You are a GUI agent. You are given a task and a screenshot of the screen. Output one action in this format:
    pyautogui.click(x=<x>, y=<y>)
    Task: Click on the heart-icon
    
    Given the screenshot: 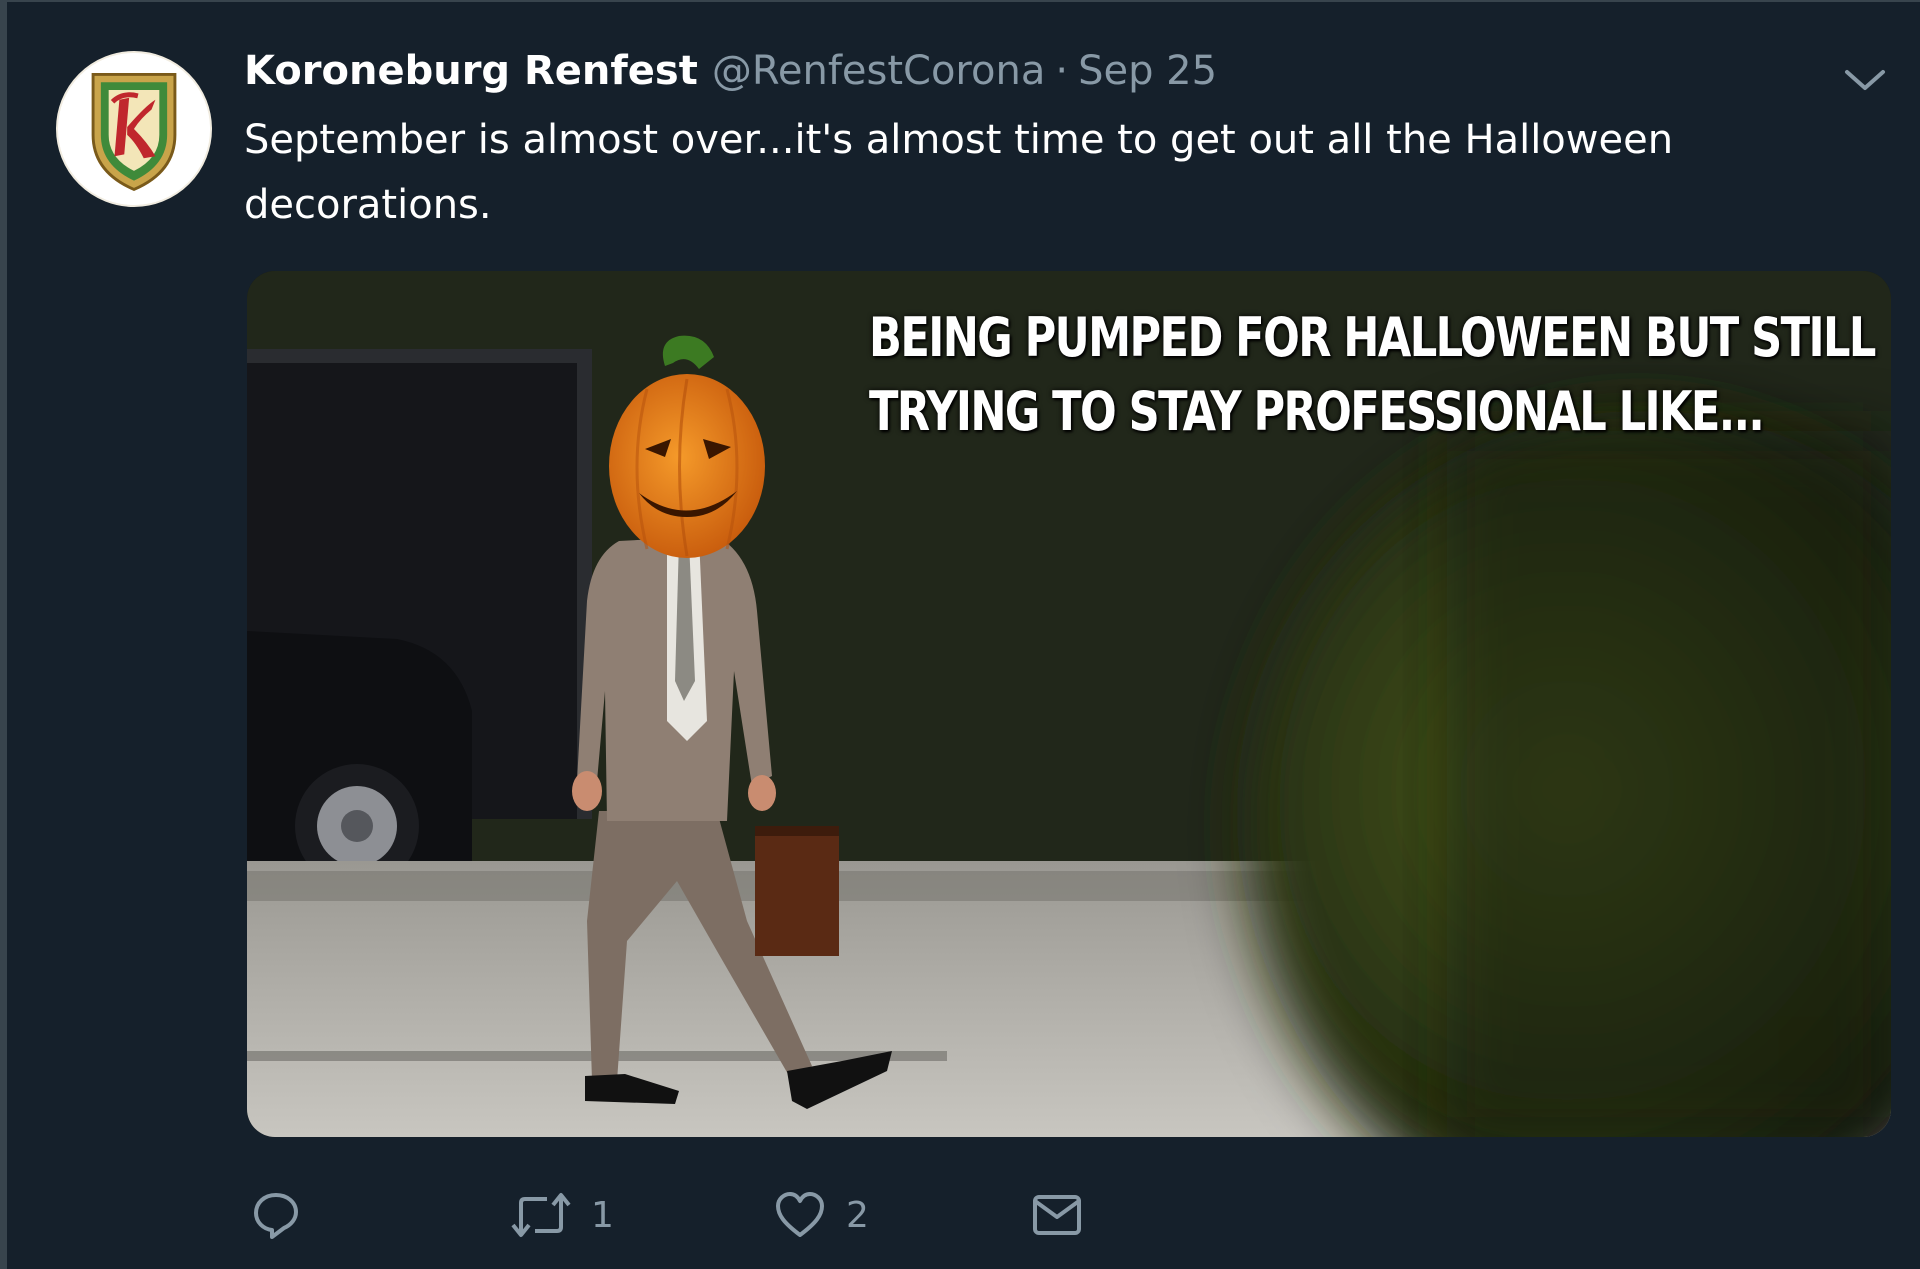 What is the action you would take?
    pyautogui.click(x=800, y=1214)
    